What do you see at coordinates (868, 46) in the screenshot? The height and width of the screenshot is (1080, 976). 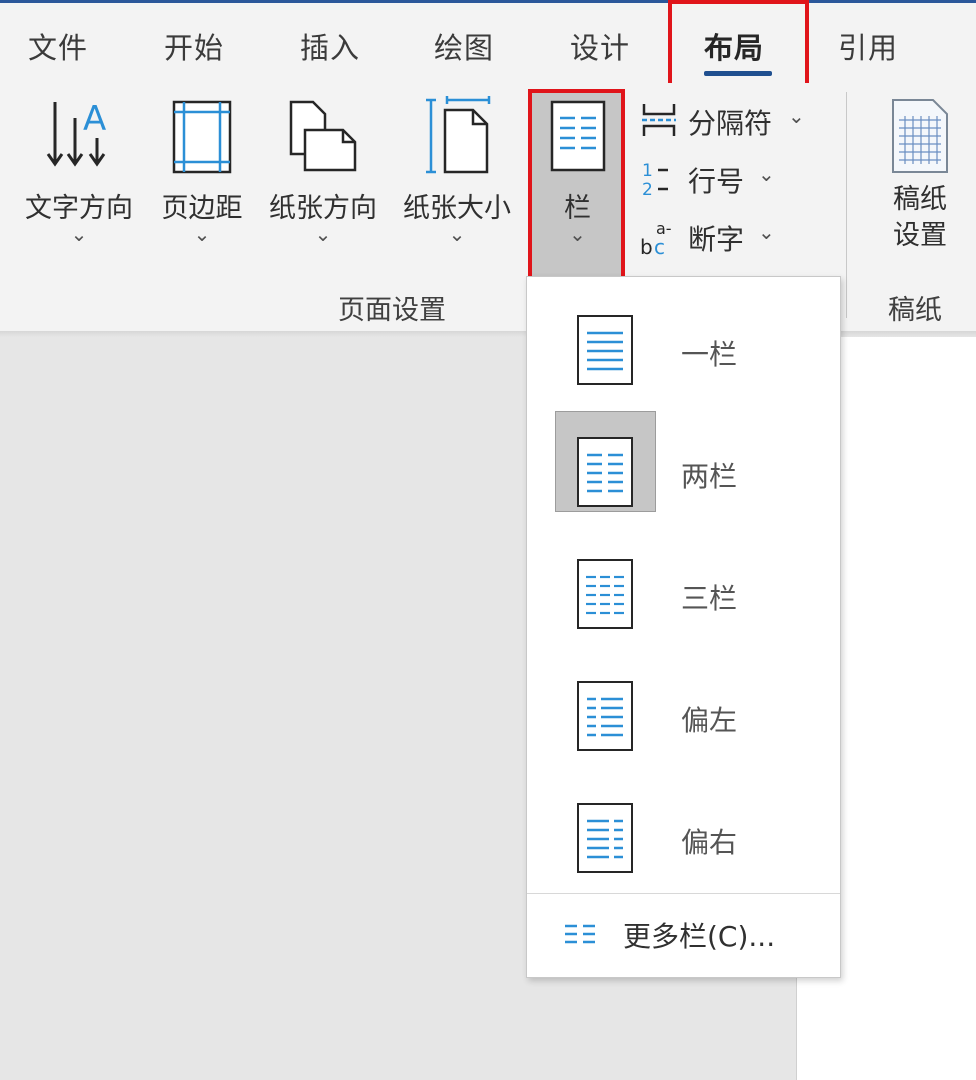 I see `tab-references: 引用` at bounding box center [868, 46].